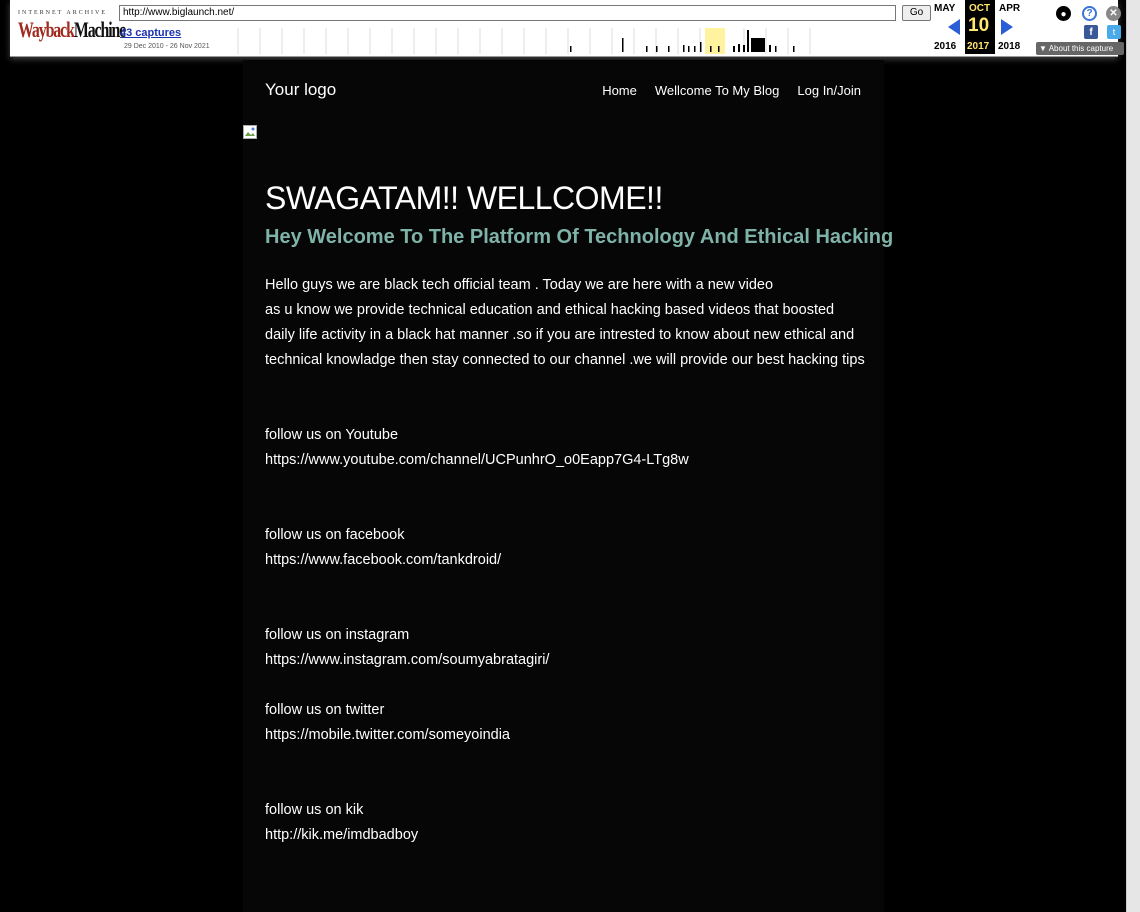  I want to click on capture-sparkline, so click(579, 41).